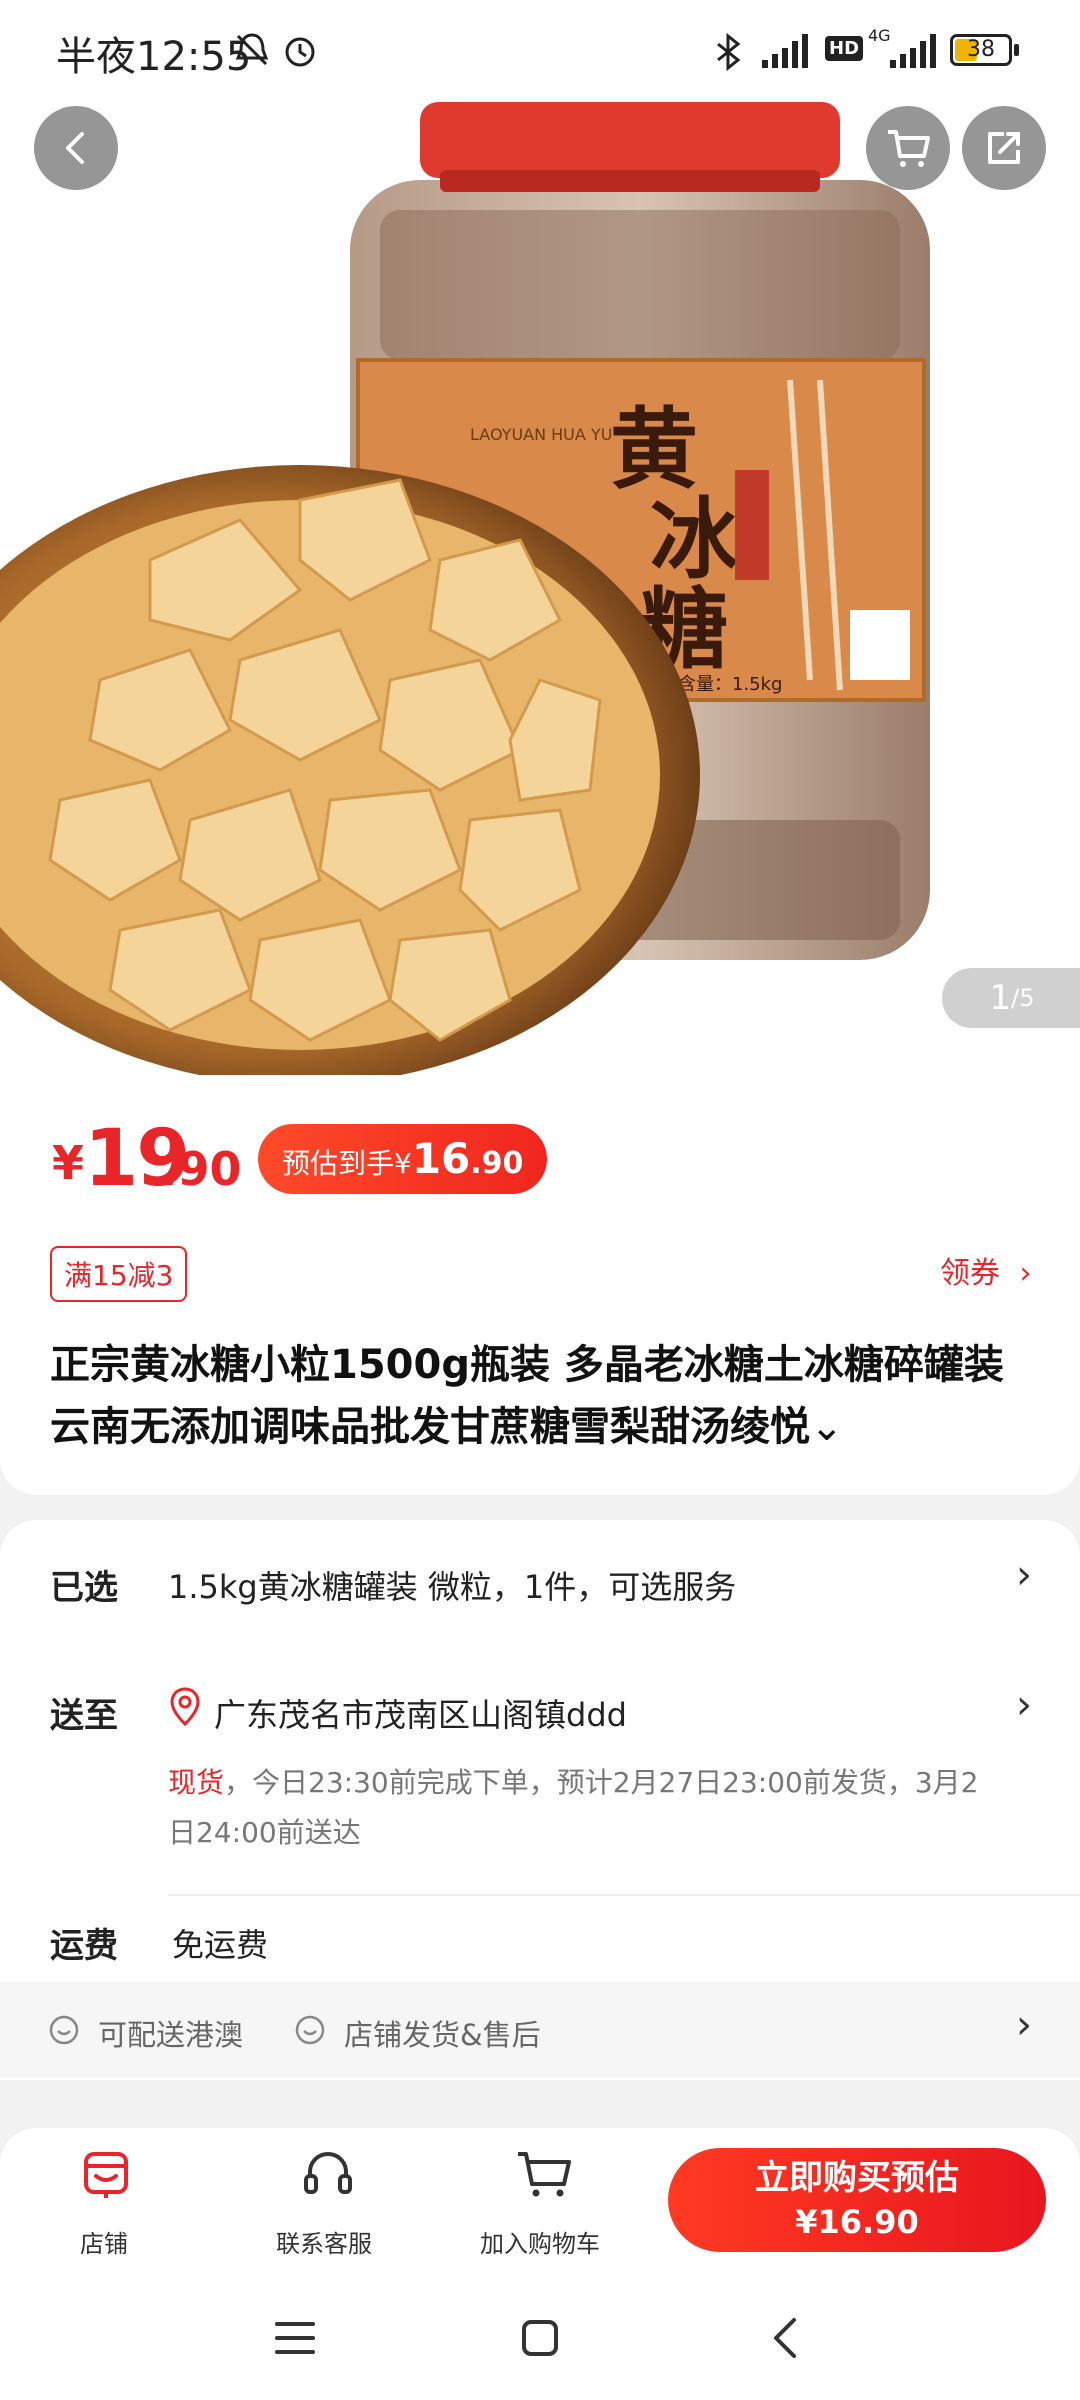 The width and height of the screenshot is (1080, 2400). Describe the element at coordinates (196, 1782) in the screenshot. I see `stock-status: 现货` at that location.